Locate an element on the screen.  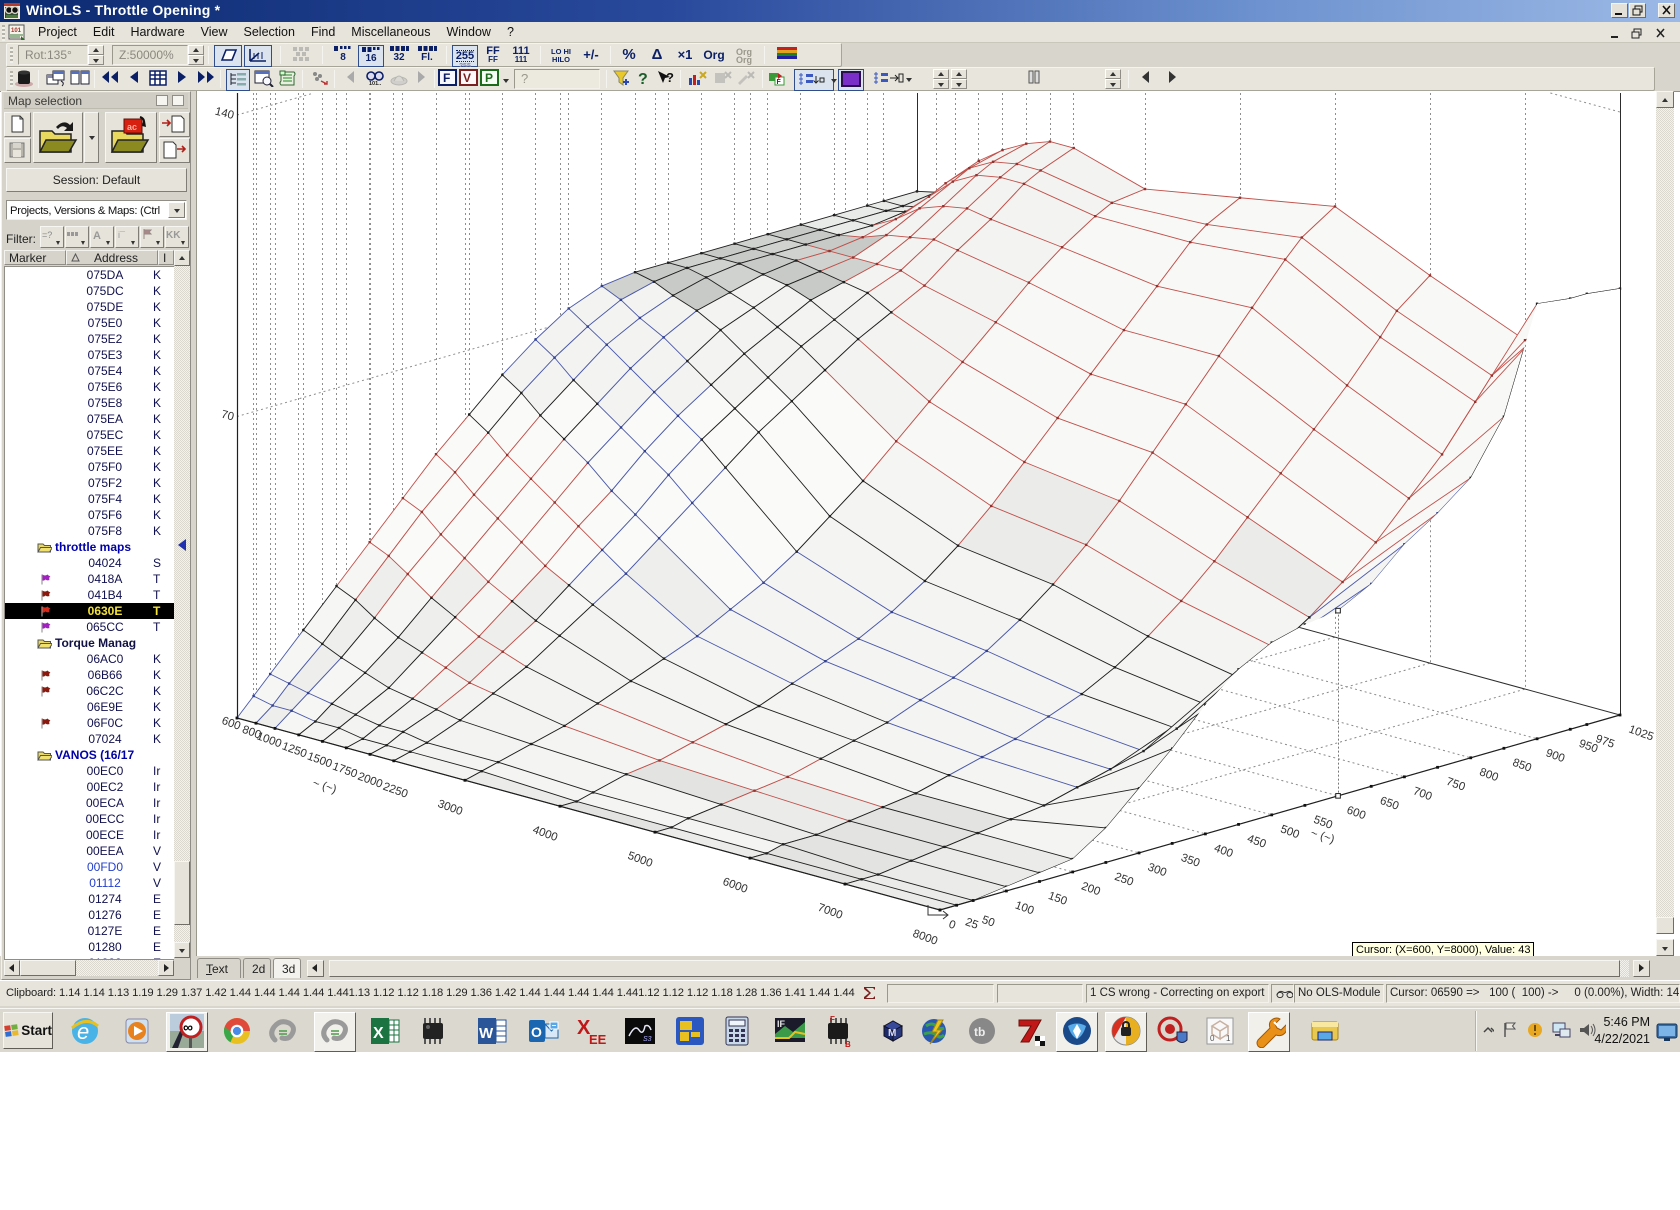
map-row: 065CC T is located at coordinates (89, 627).